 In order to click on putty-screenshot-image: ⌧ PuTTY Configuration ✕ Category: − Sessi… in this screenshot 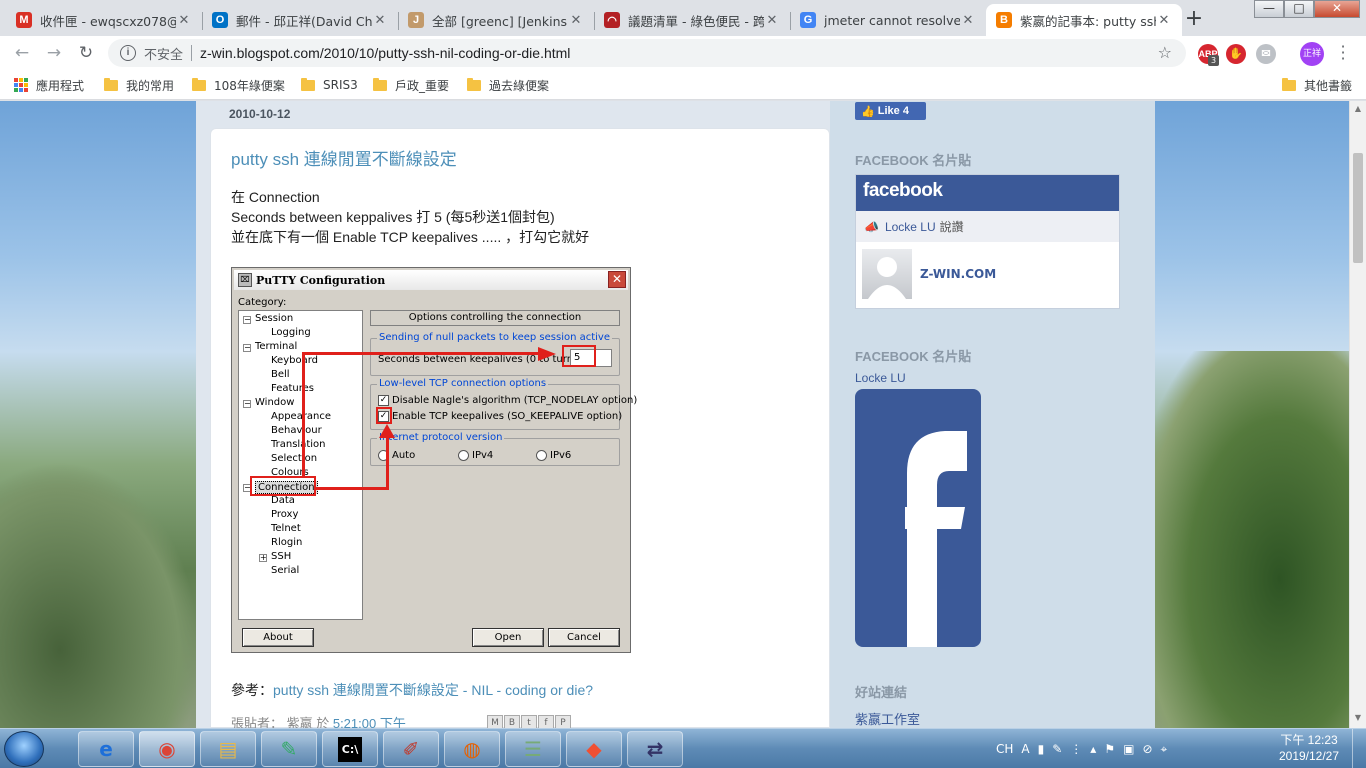, I will do `click(434, 460)`.